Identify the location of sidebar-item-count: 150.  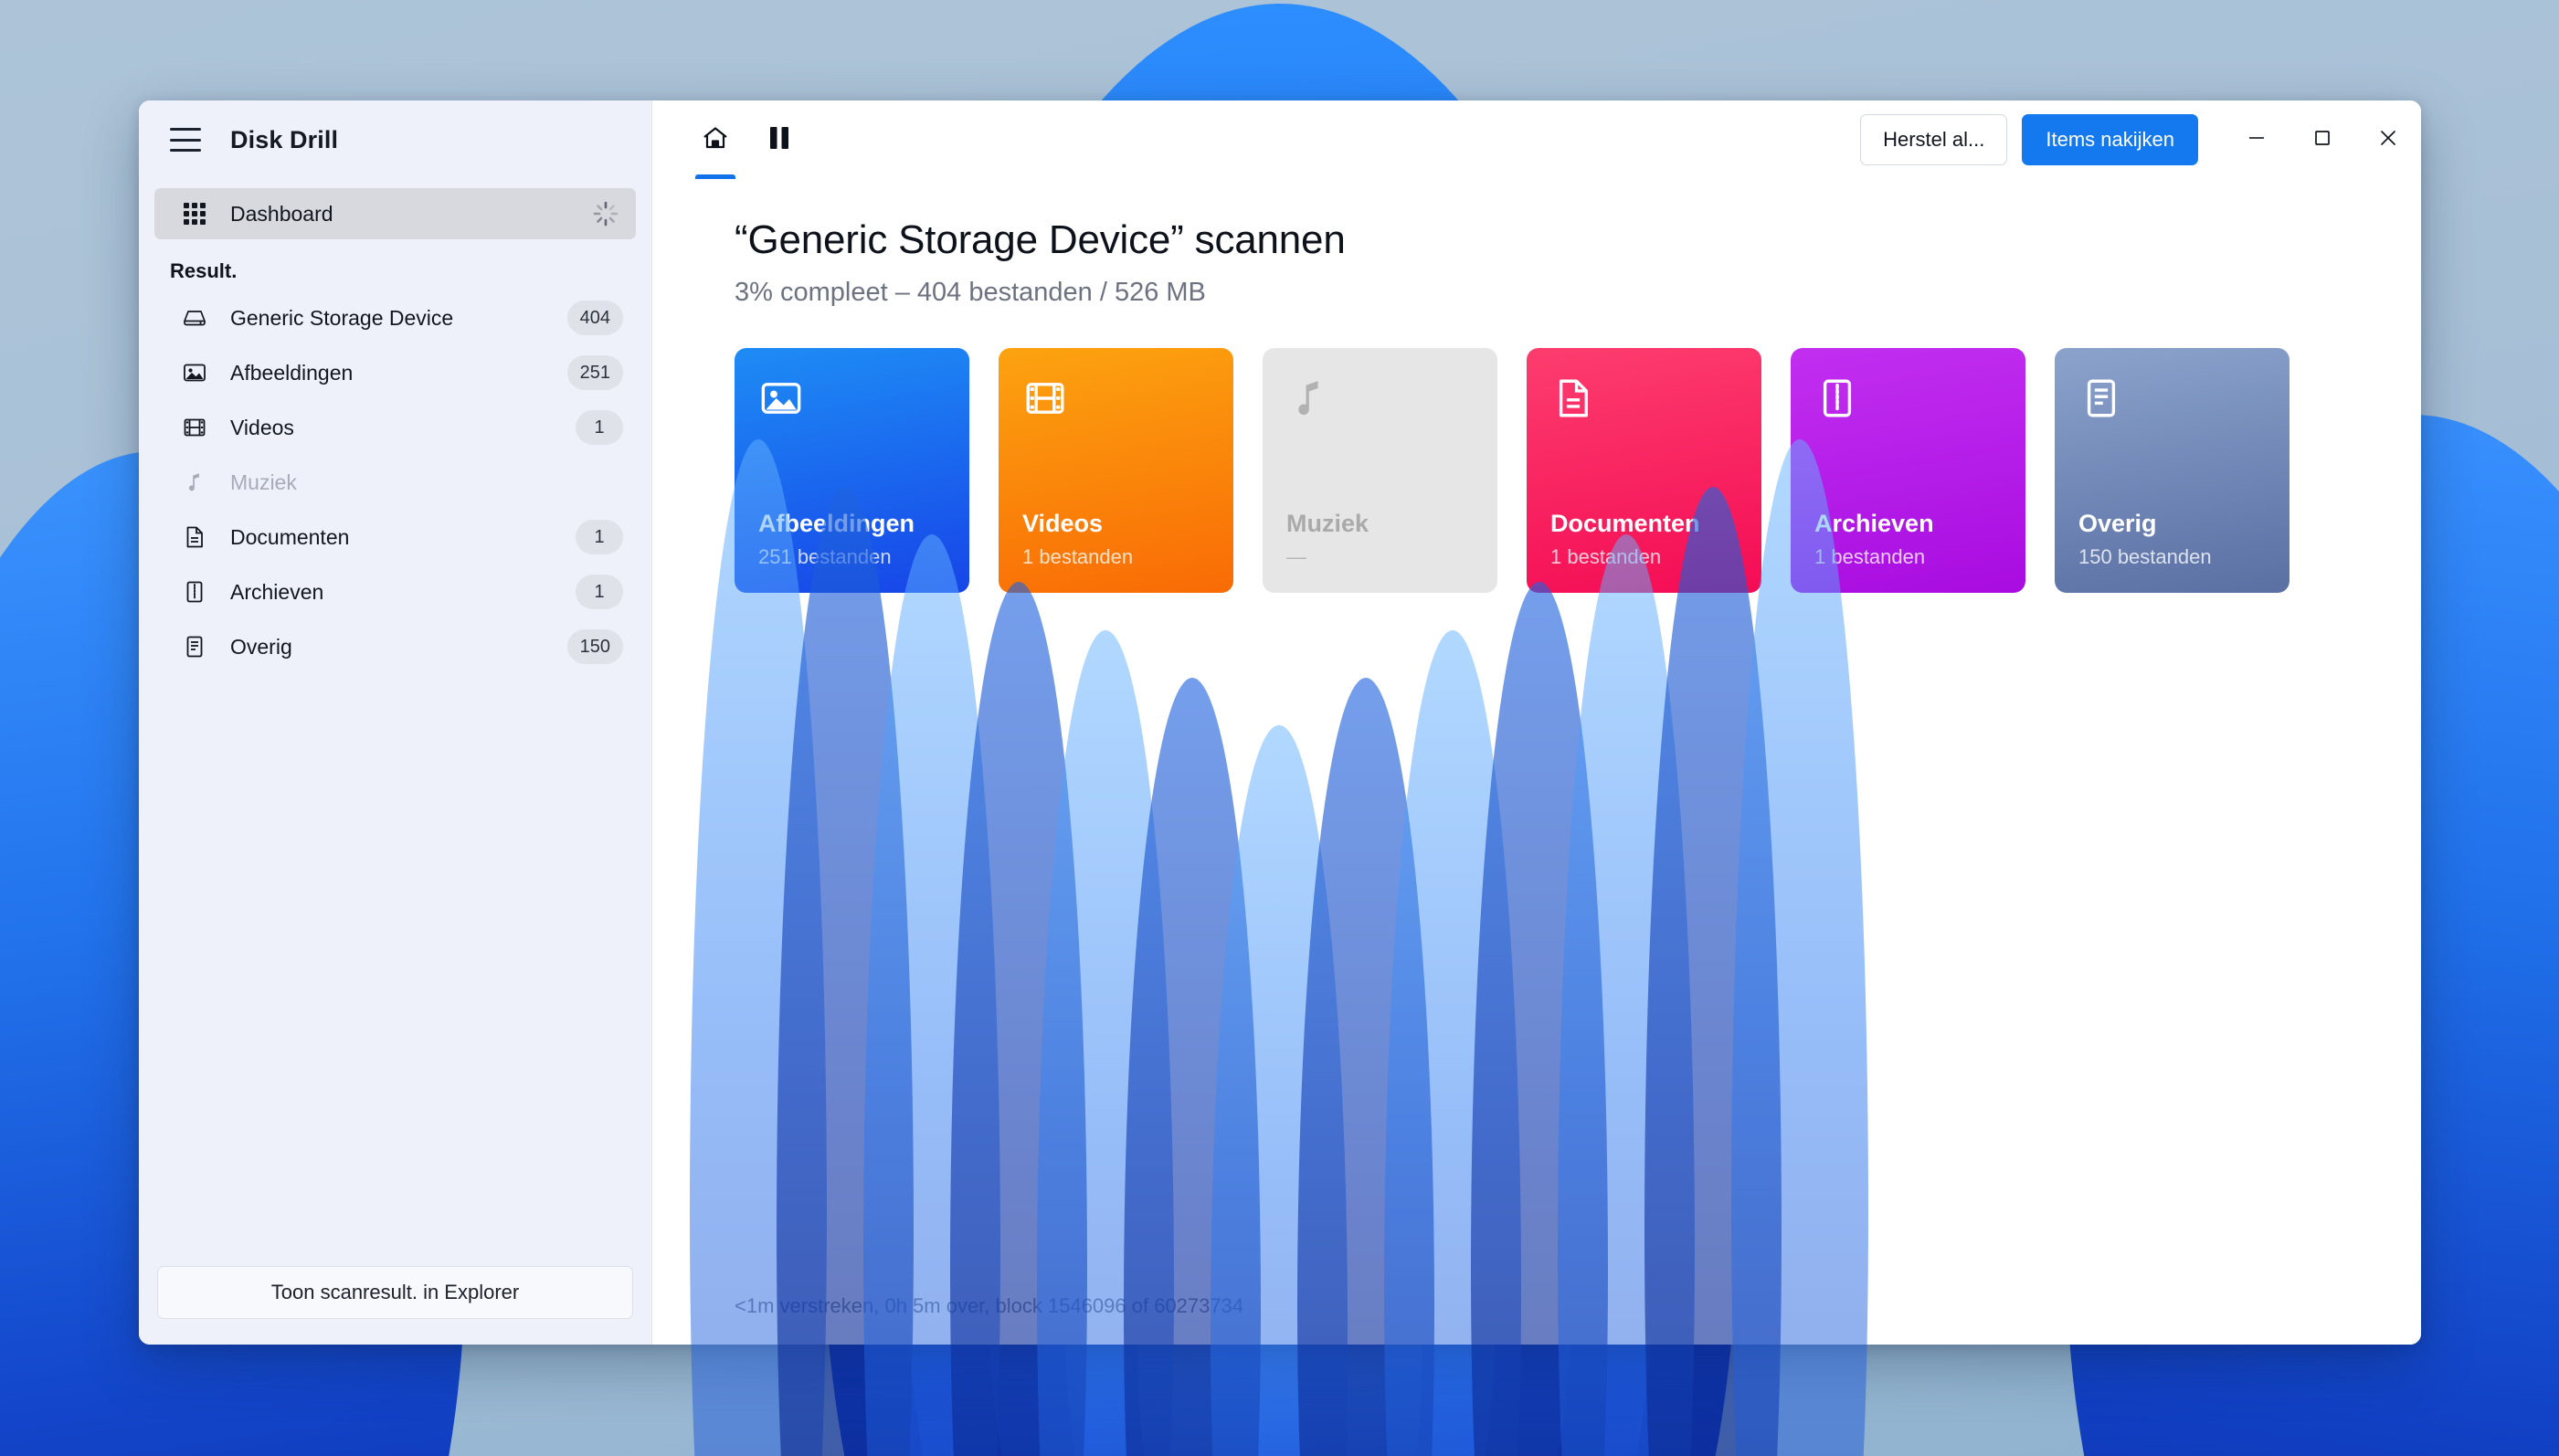
(594, 647).